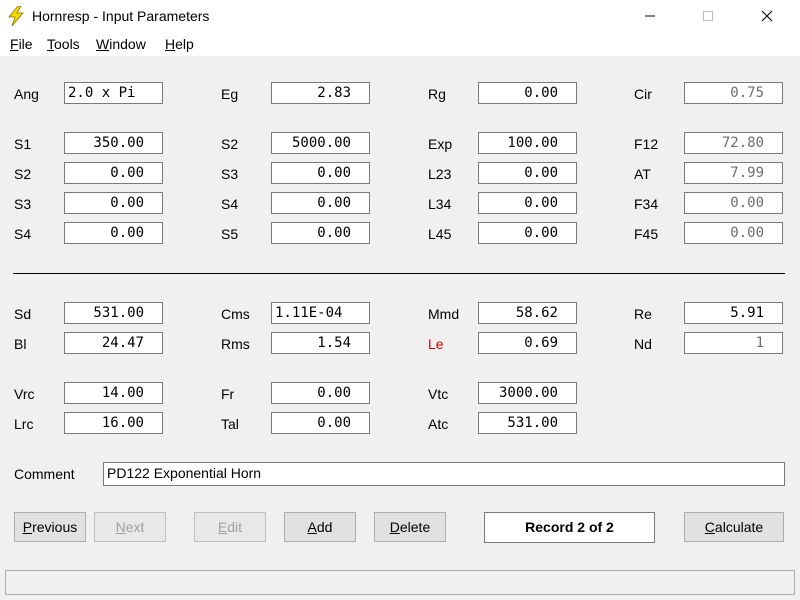  What do you see at coordinates (113, 393) in the screenshot?
I see `vrc-field: 14.00` at bounding box center [113, 393].